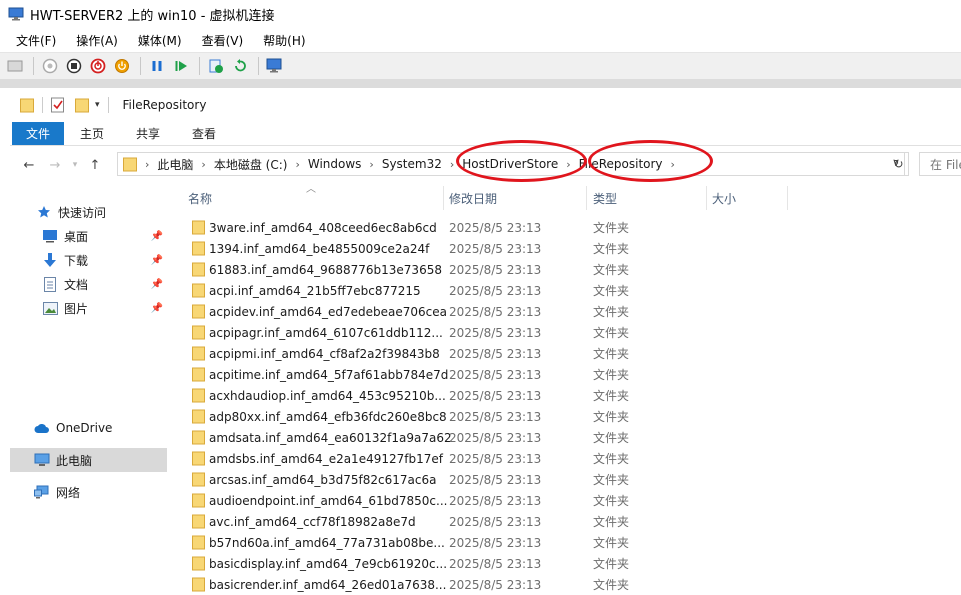 The width and height of the screenshot is (961, 595). I want to click on file-name: amdsbs.inf_amd64_e2a1e49127fb17ef, so click(326, 459).